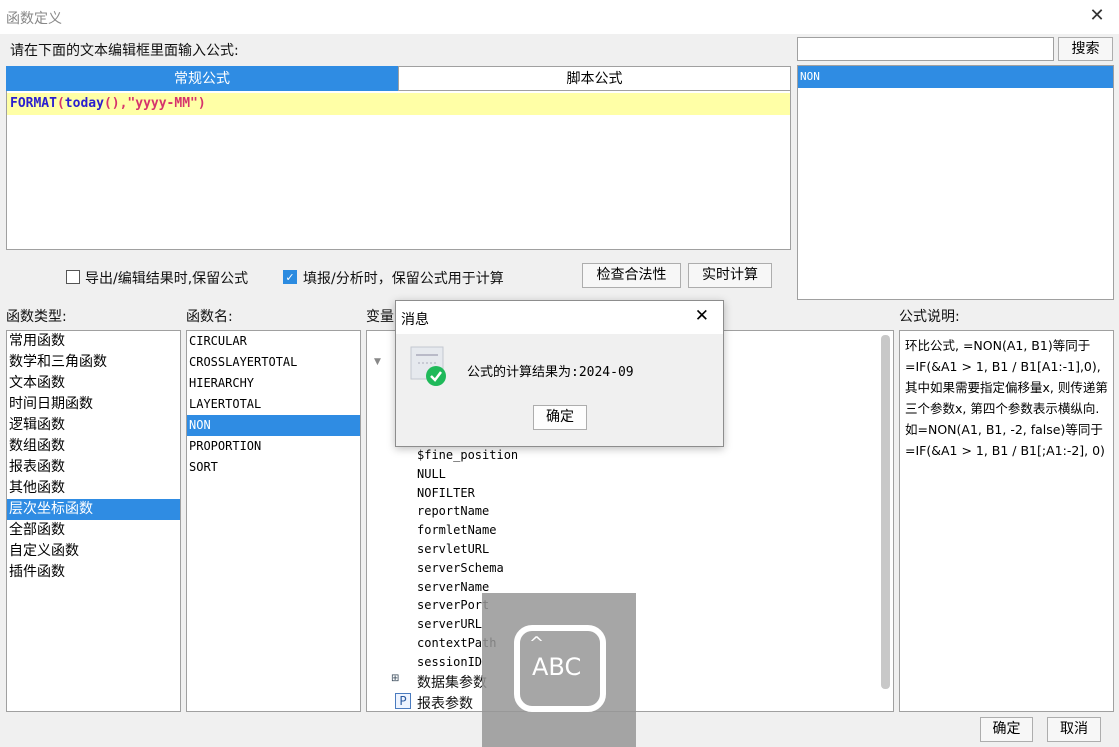  I want to click on check-validity-button: 检查合法性, so click(631, 275).